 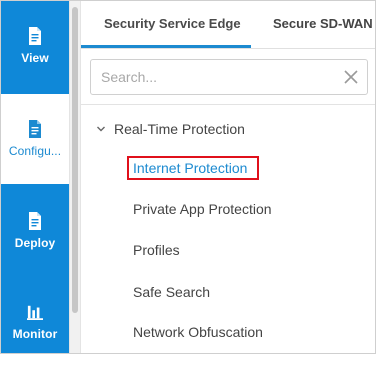 What do you see at coordinates (35, 58) in the screenshot?
I see `rail-item-label: View` at bounding box center [35, 58].